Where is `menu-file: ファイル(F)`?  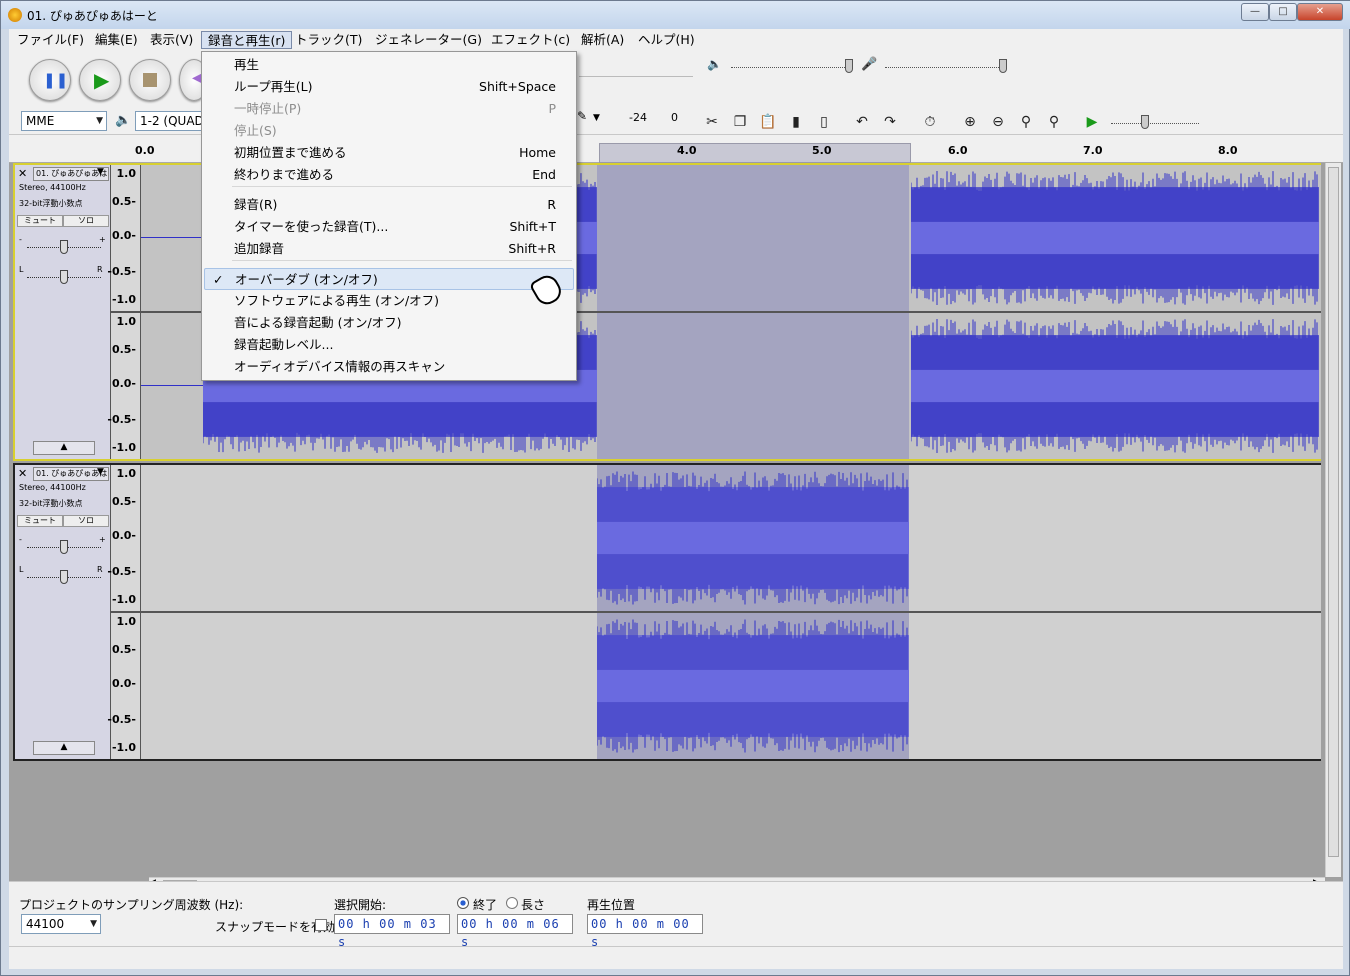
menu-file: ファイル(F) is located at coordinates (50, 40).